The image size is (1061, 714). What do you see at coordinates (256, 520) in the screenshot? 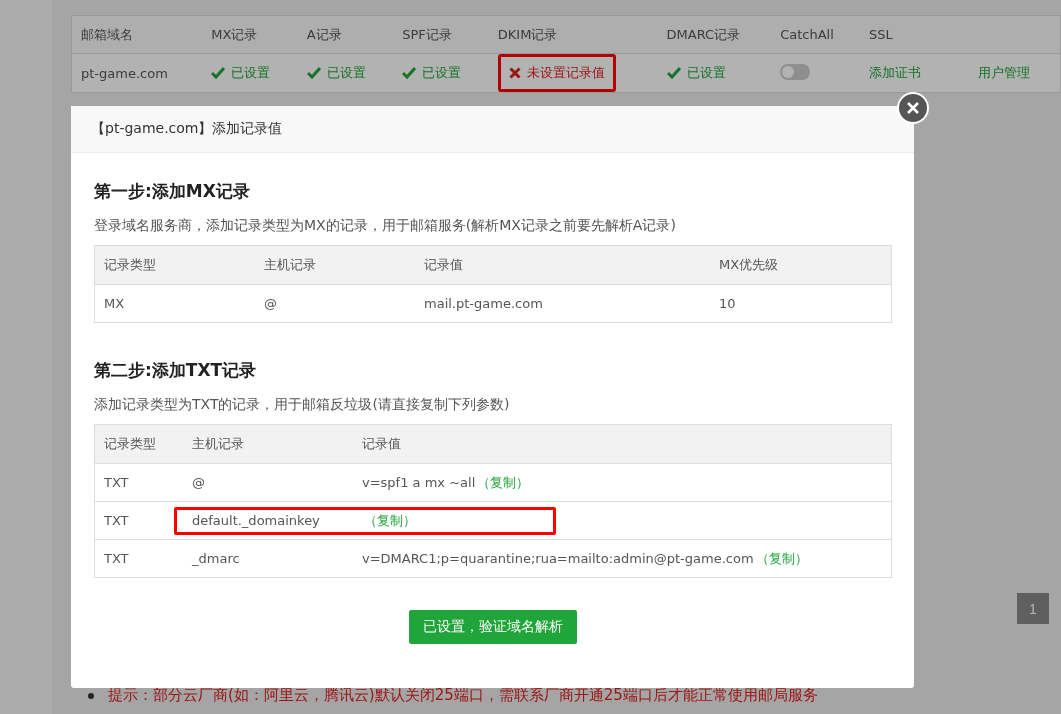
I see `record-value: default._domainkey` at bounding box center [256, 520].